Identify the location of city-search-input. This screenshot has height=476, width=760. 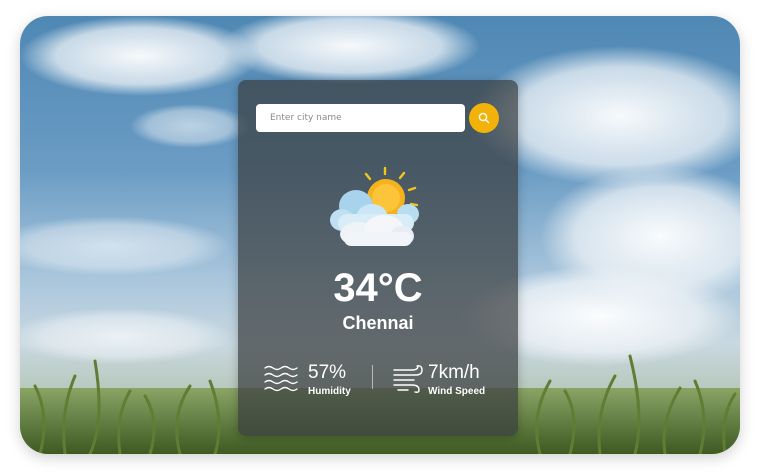
(360, 118).